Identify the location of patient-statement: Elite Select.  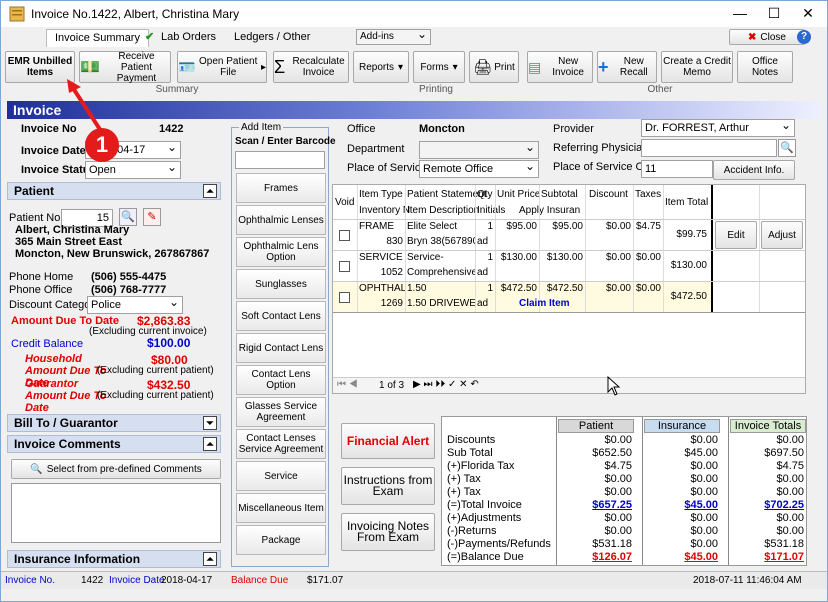
(441, 226).